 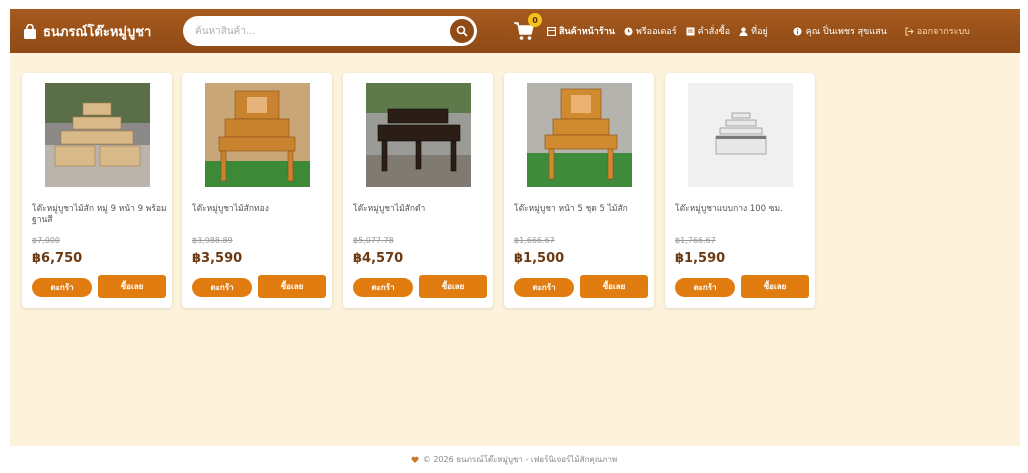 What do you see at coordinates (57, 258) in the screenshot?
I see `product-price: ฿6,750` at bounding box center [57, 258].